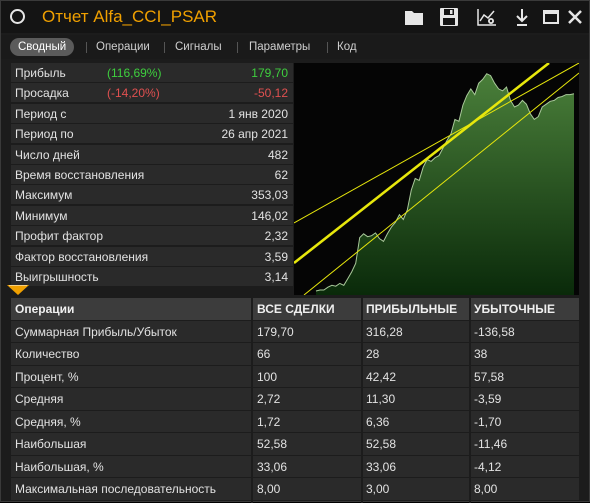 This screenshot has width=590, height=503. What do you see at coordinates (272, 466) in the screenshot?
I see `cell-all: 33,06` at bounding box center [272, 466].